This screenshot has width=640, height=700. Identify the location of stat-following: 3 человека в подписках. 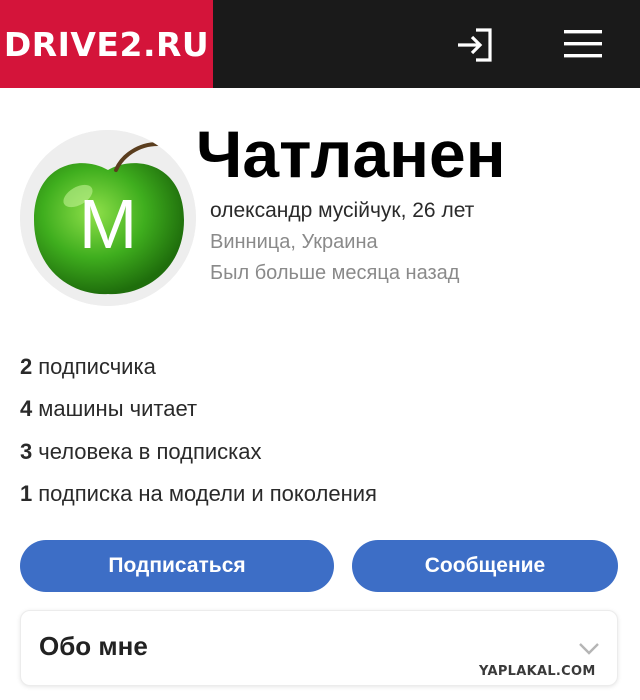
(141, 452).